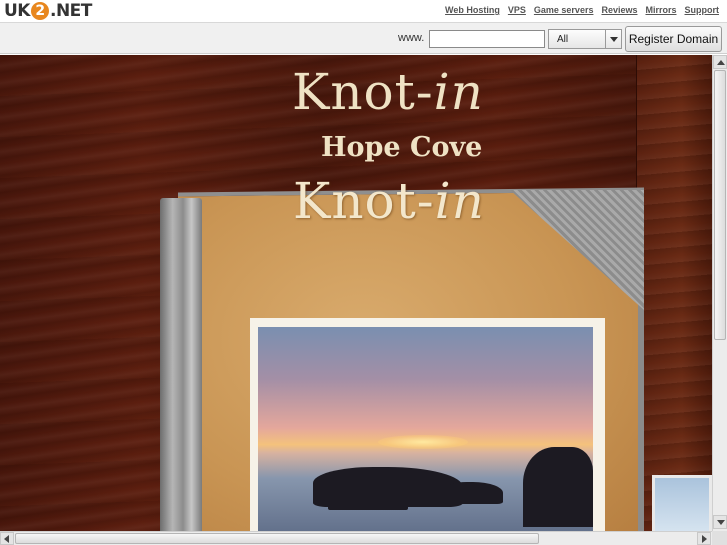 This screenshot has width=727, height=545. What do you see at coordinates (402, 147) in the screenshot?
I see `site-subtitle: Hope Cove` at bounding box center [402, 147].